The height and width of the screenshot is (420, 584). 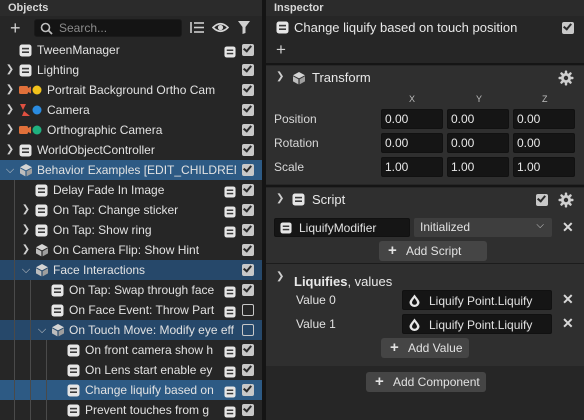 What do you see at coordinates (131, 50) in the screenshot?
I see `tree-row: TweenManager` at bounding box center [131, 50].